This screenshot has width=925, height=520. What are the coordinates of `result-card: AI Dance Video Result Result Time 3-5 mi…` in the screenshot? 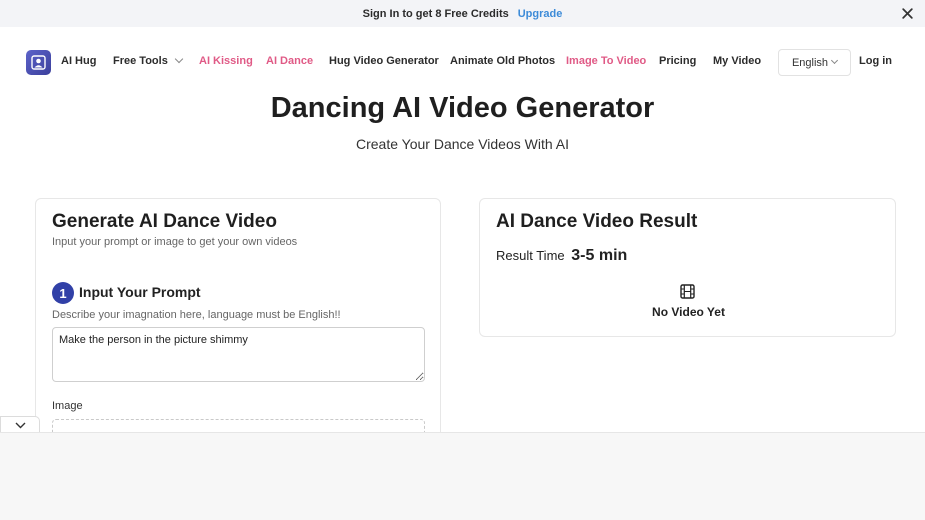 It's located at (687, 267).